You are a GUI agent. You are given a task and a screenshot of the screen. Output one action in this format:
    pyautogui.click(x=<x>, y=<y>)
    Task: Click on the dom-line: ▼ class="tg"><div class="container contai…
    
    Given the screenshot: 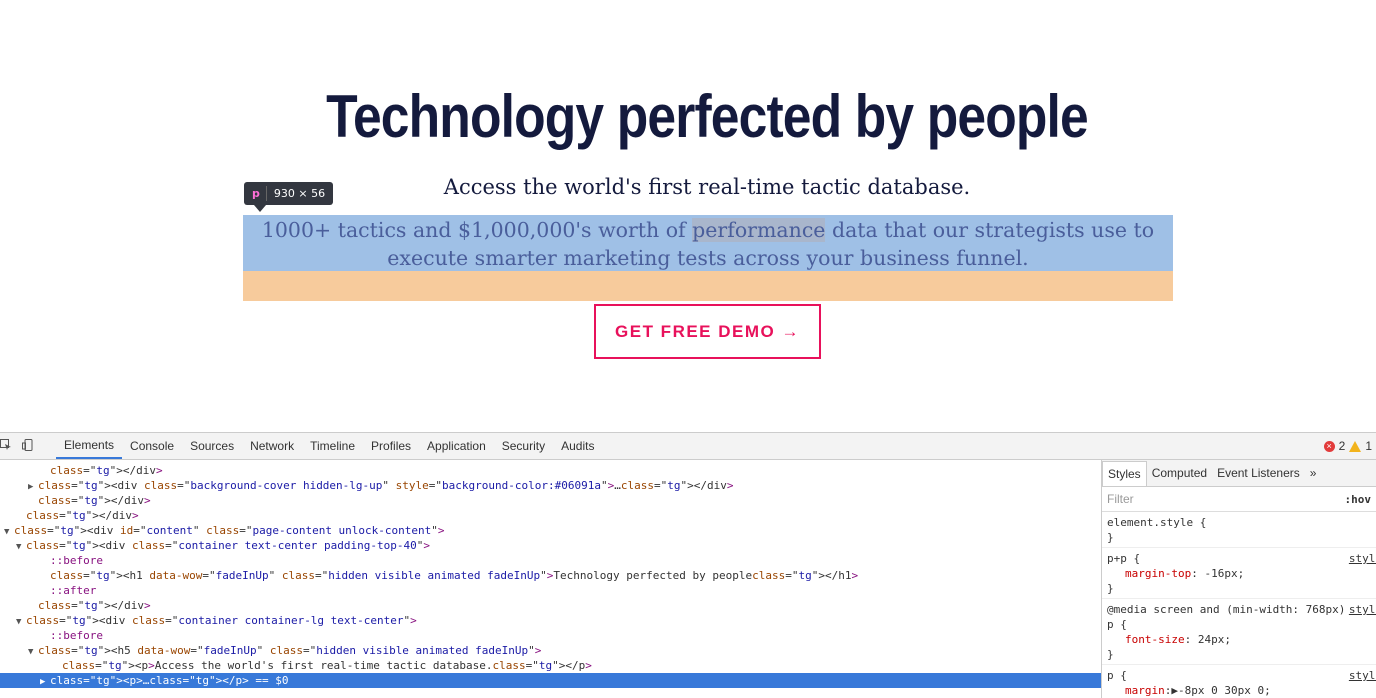 What is the action you would take?
    pyautogui.click(x=550, y=620)
    